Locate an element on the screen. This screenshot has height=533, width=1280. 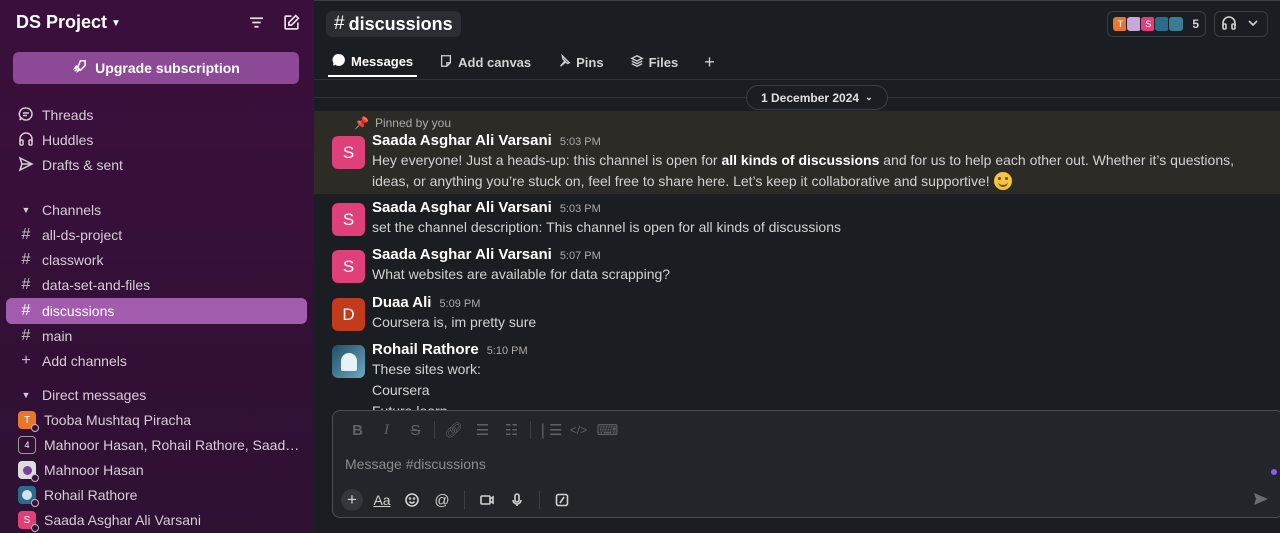
workspace-switcher: DS Project ▼ is located at coordinates (68, 22).